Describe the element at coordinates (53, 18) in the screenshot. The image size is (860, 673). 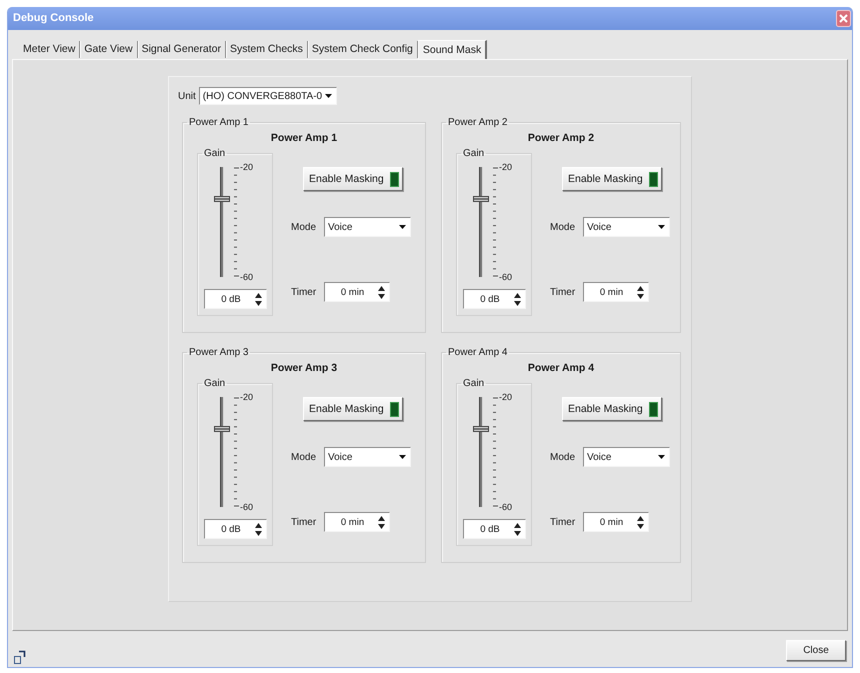
I see `window-title: Debug Console` at that location.